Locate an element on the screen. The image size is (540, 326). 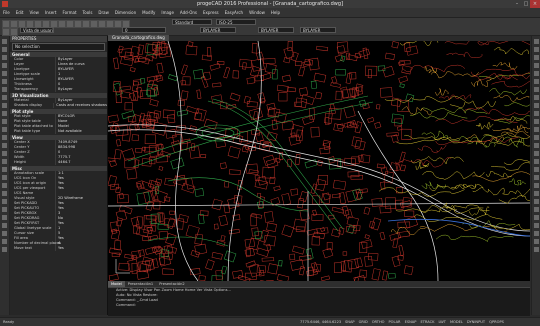
export-icon is located at coordinates (536, 209).